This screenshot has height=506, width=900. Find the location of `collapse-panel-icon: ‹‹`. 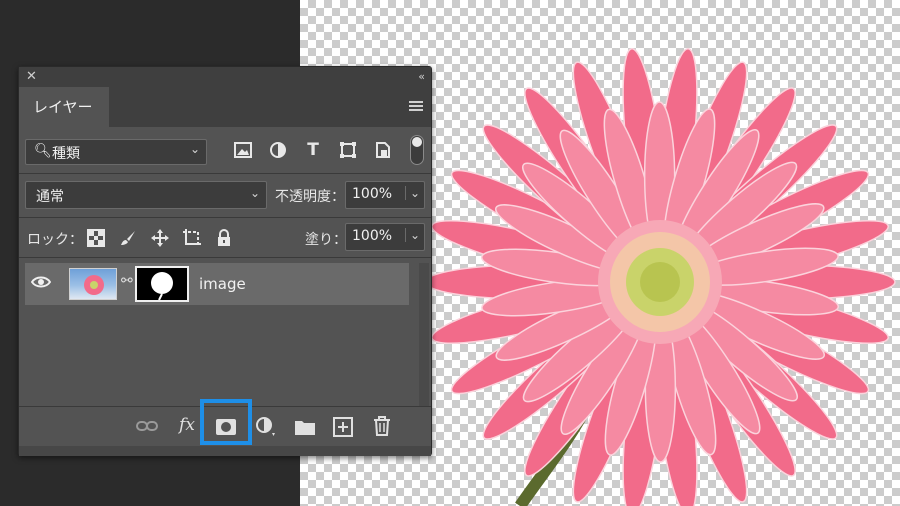

collapse-panel-icon: ‹‹ is located at coordinates (421, 76).